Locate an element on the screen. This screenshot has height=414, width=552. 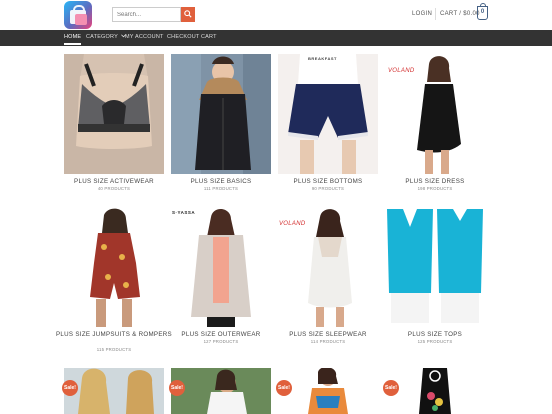
shopping-bag-logo-icon is located at coordinates (78, 15).